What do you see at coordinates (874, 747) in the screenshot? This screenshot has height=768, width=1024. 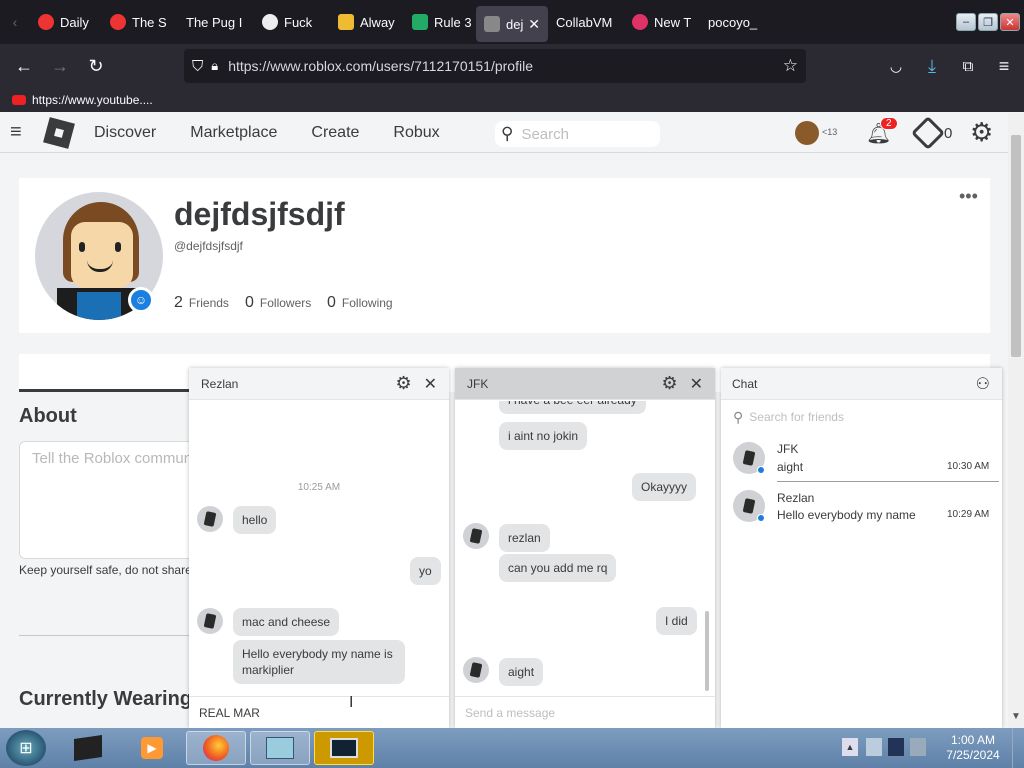 I see `network-icon` at bounding box center [874, 747].